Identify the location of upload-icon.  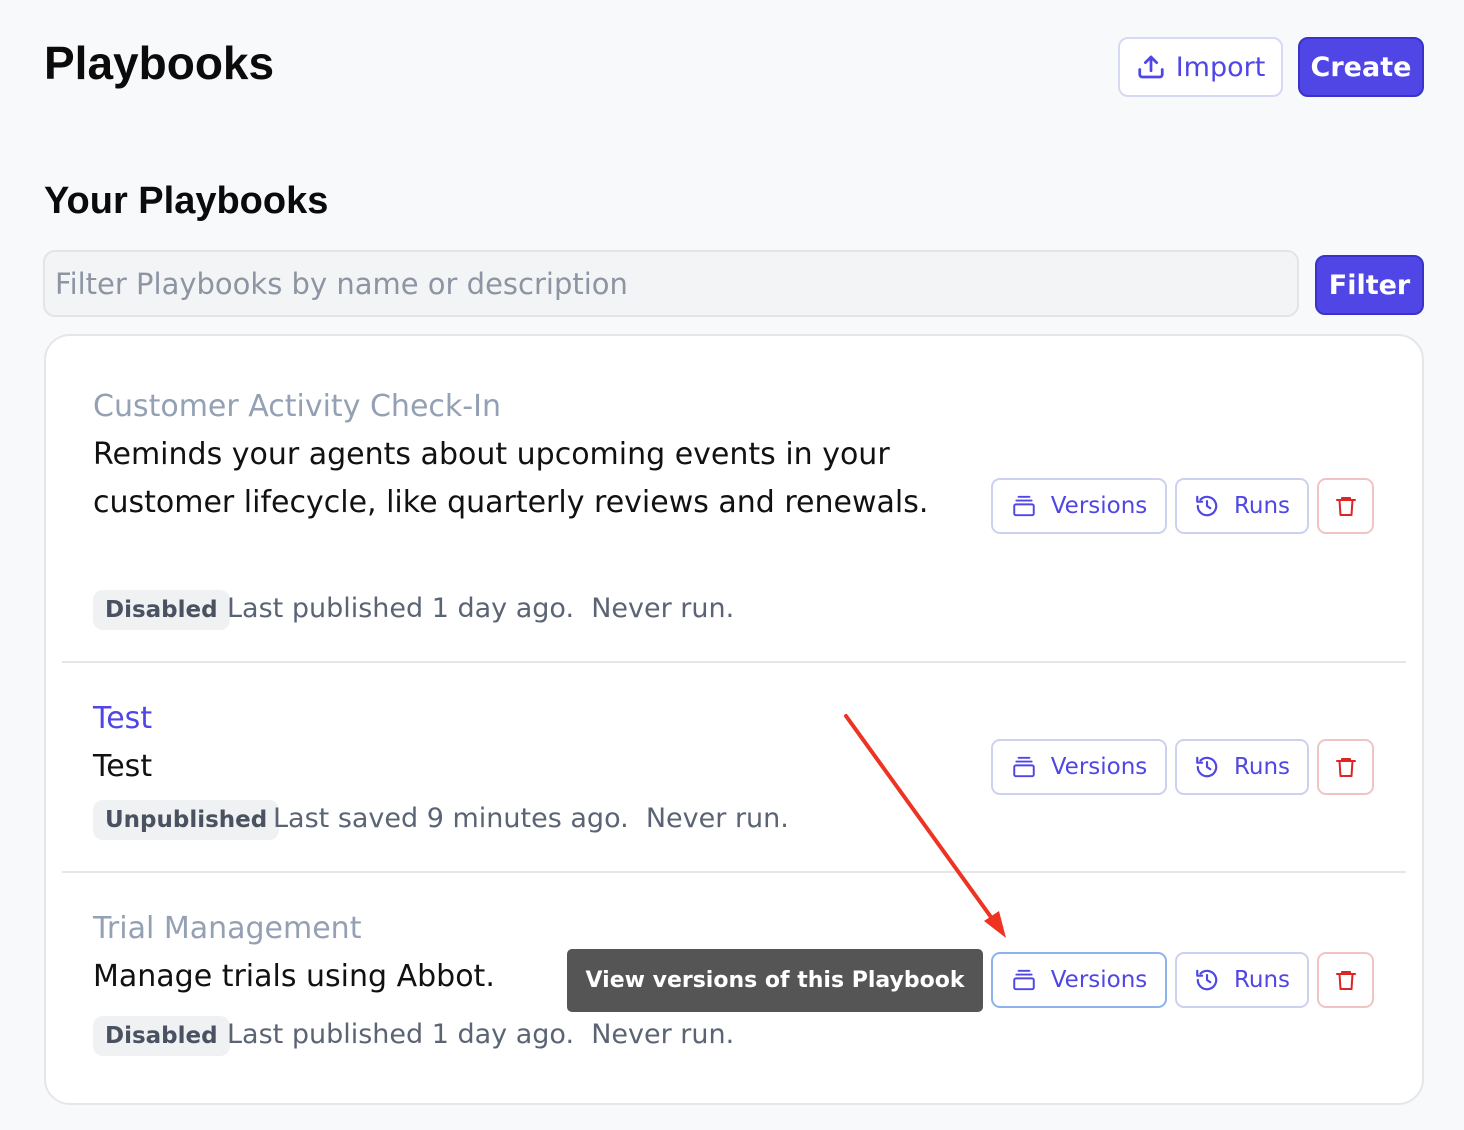
(1151, 67).